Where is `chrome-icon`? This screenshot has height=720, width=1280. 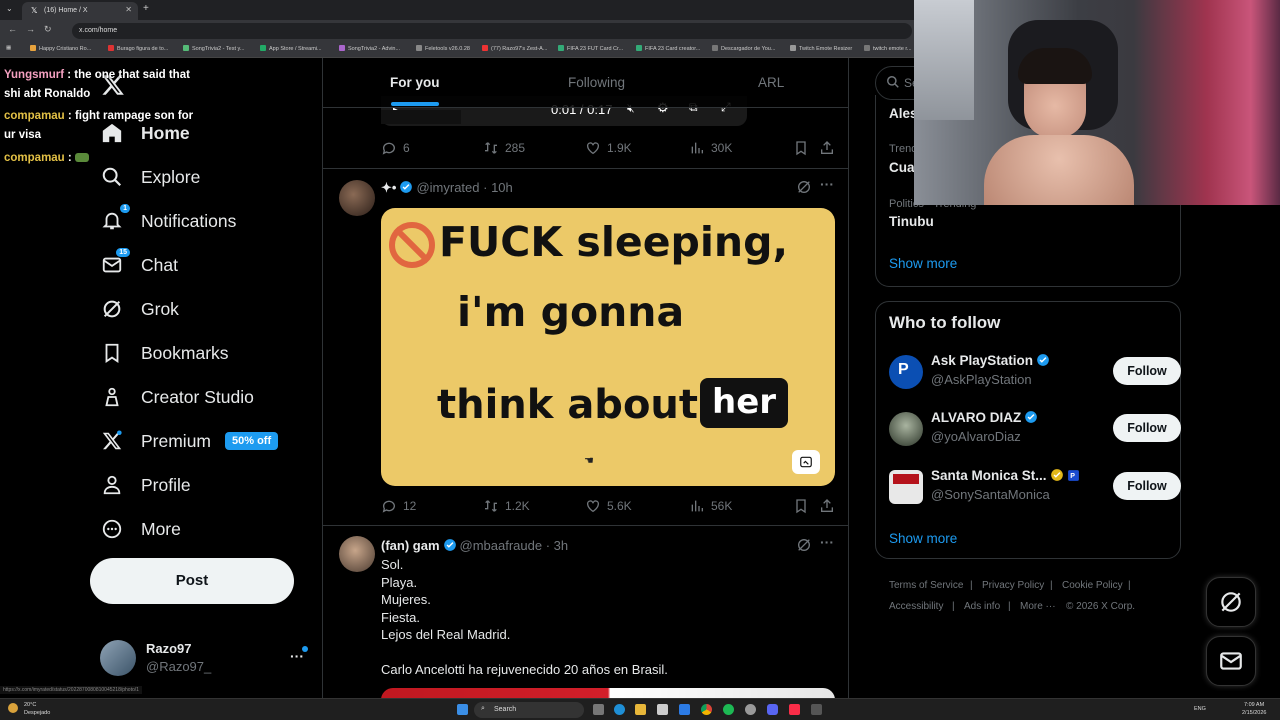
chrome-icon is located at coordinates (706, 709).